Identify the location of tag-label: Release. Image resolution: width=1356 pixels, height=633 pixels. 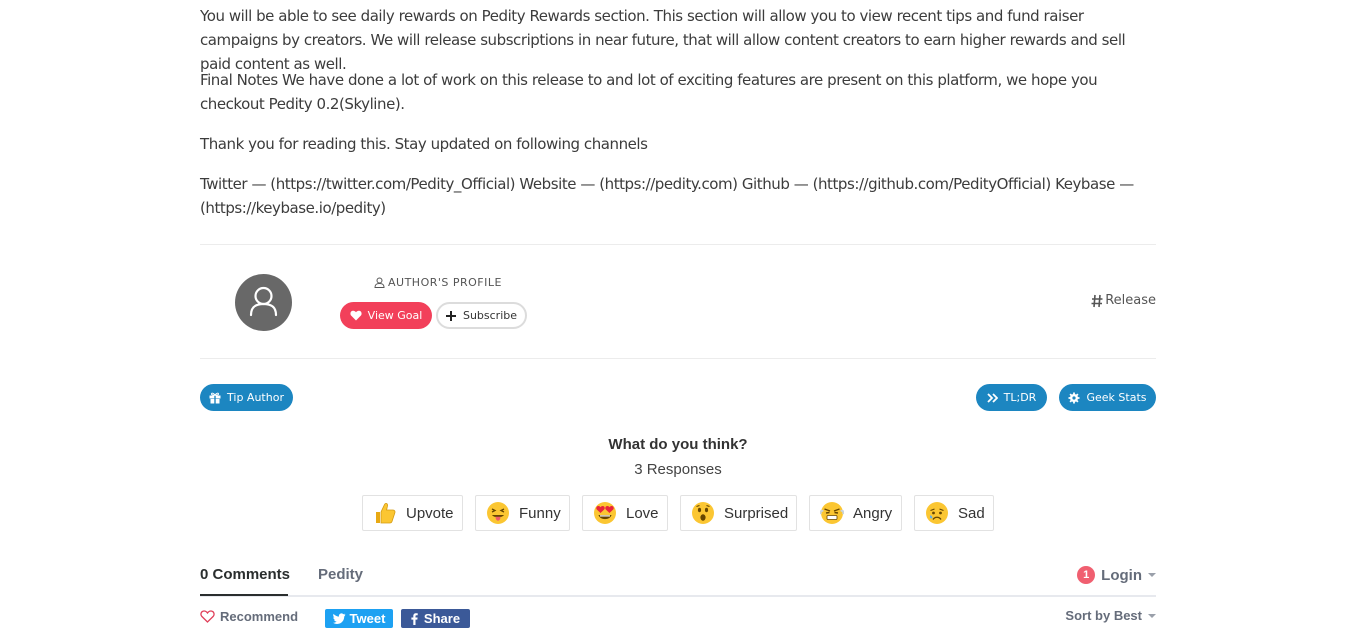
(1130, 300).